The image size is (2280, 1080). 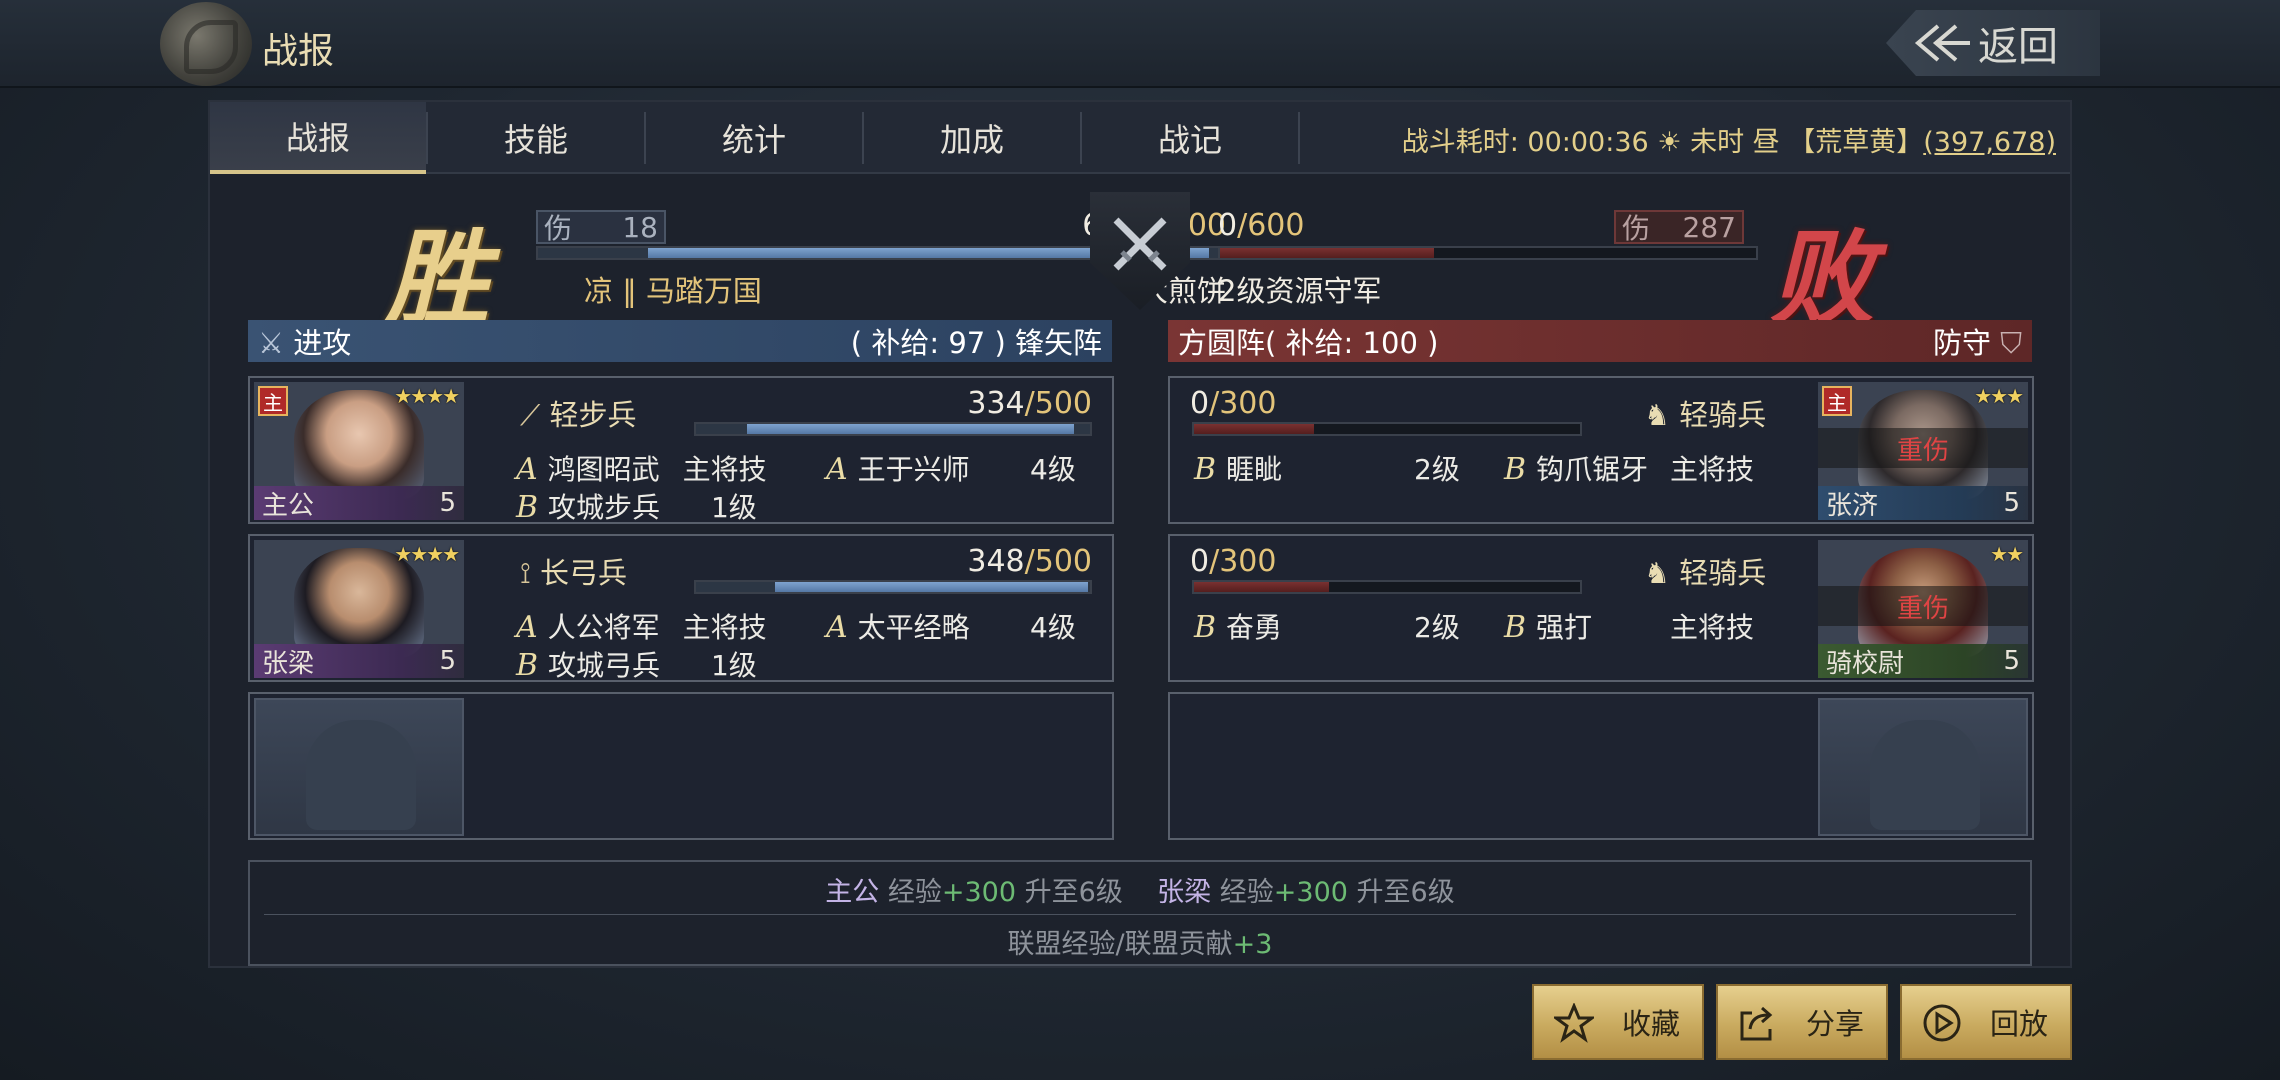 I want to click on troops-current: 348, so click(x=996, y=561).